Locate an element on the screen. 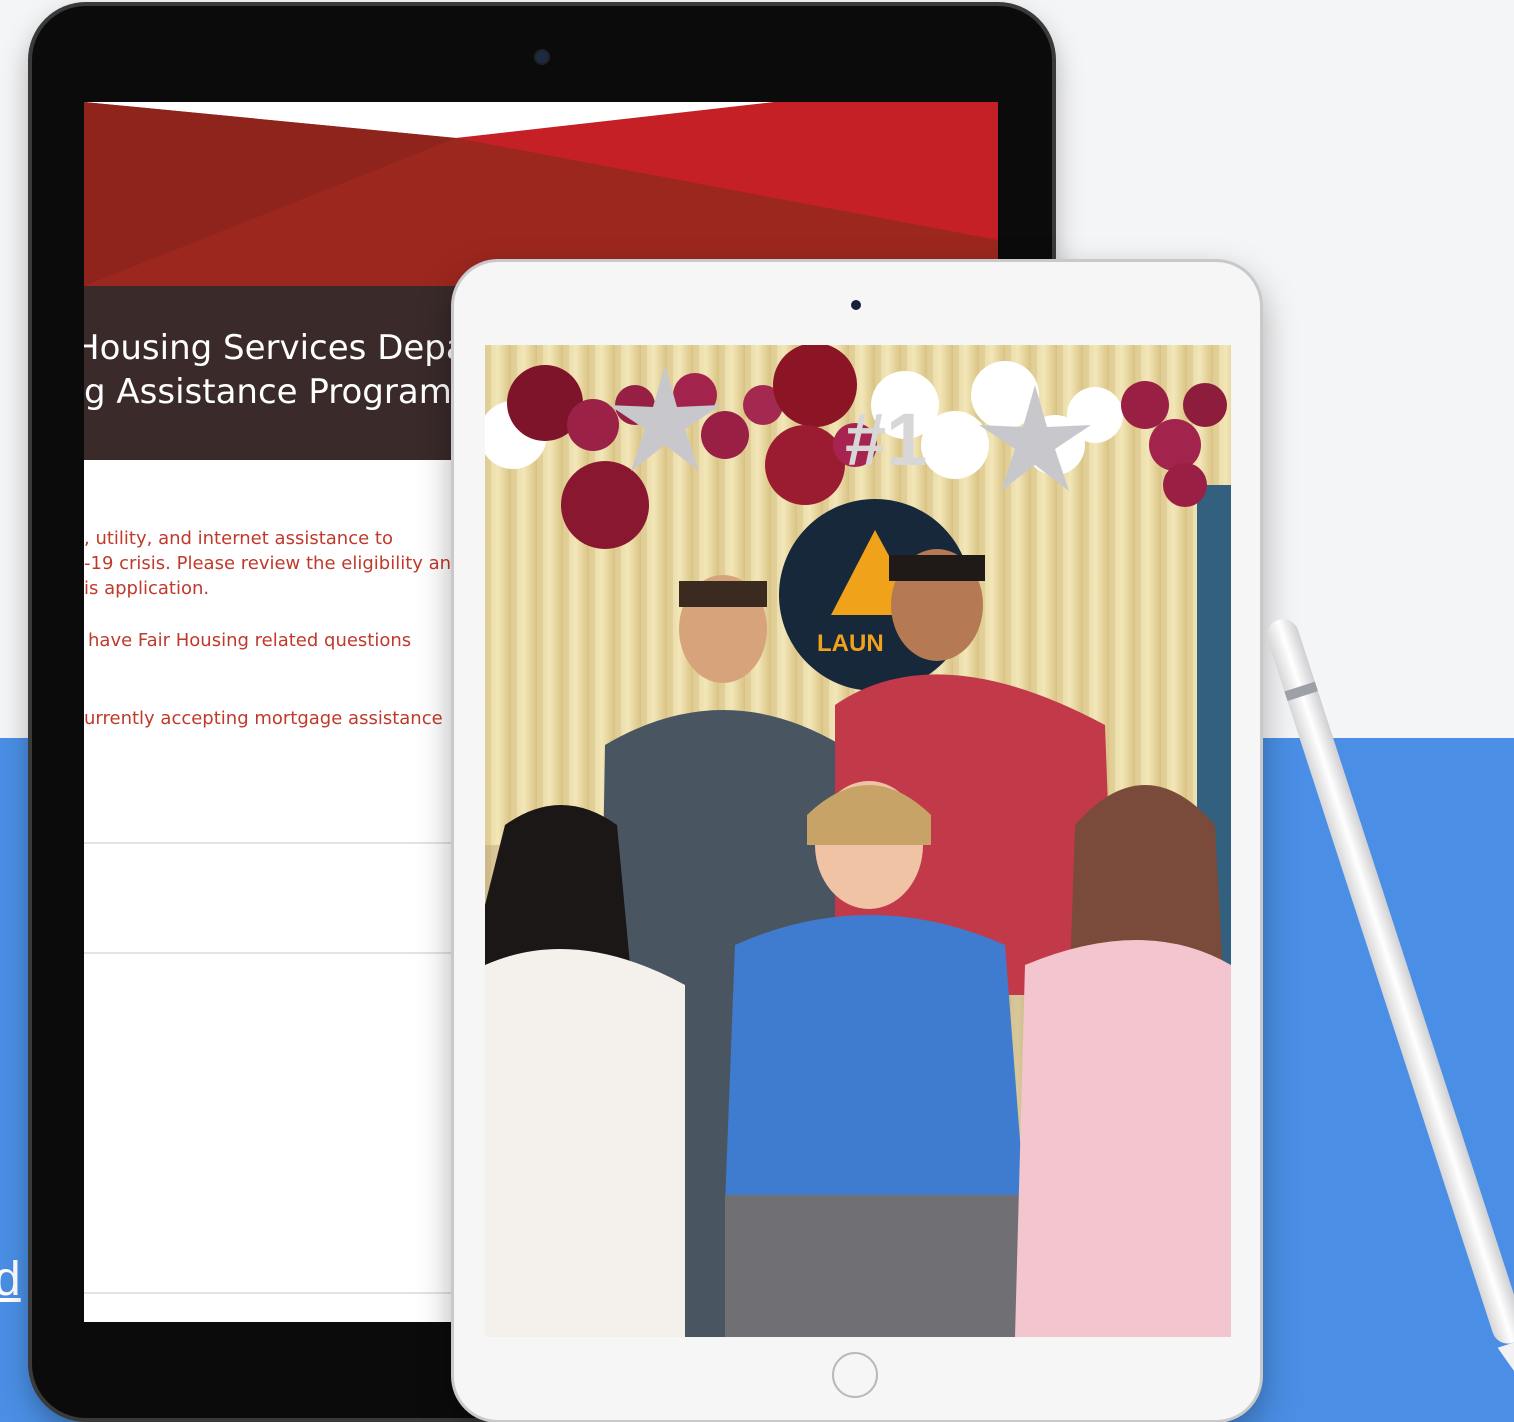 This screenshot has width=1514, height=1422. balloon-text: #1 is located at coordinates (886, 439).